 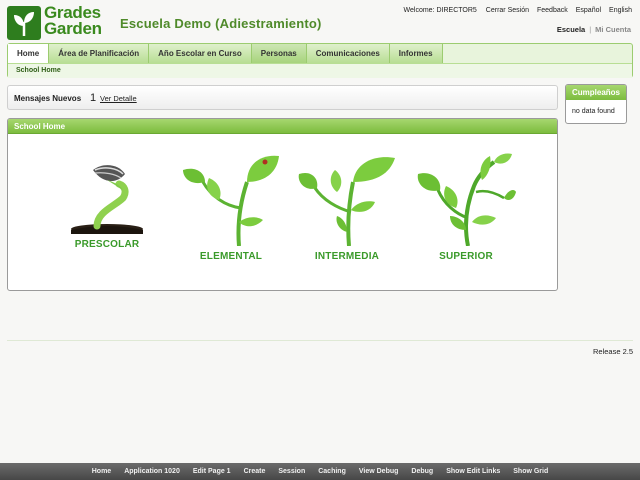 I want to click on logout-link: Cerrar Sesión, so click(x=507, y=10).